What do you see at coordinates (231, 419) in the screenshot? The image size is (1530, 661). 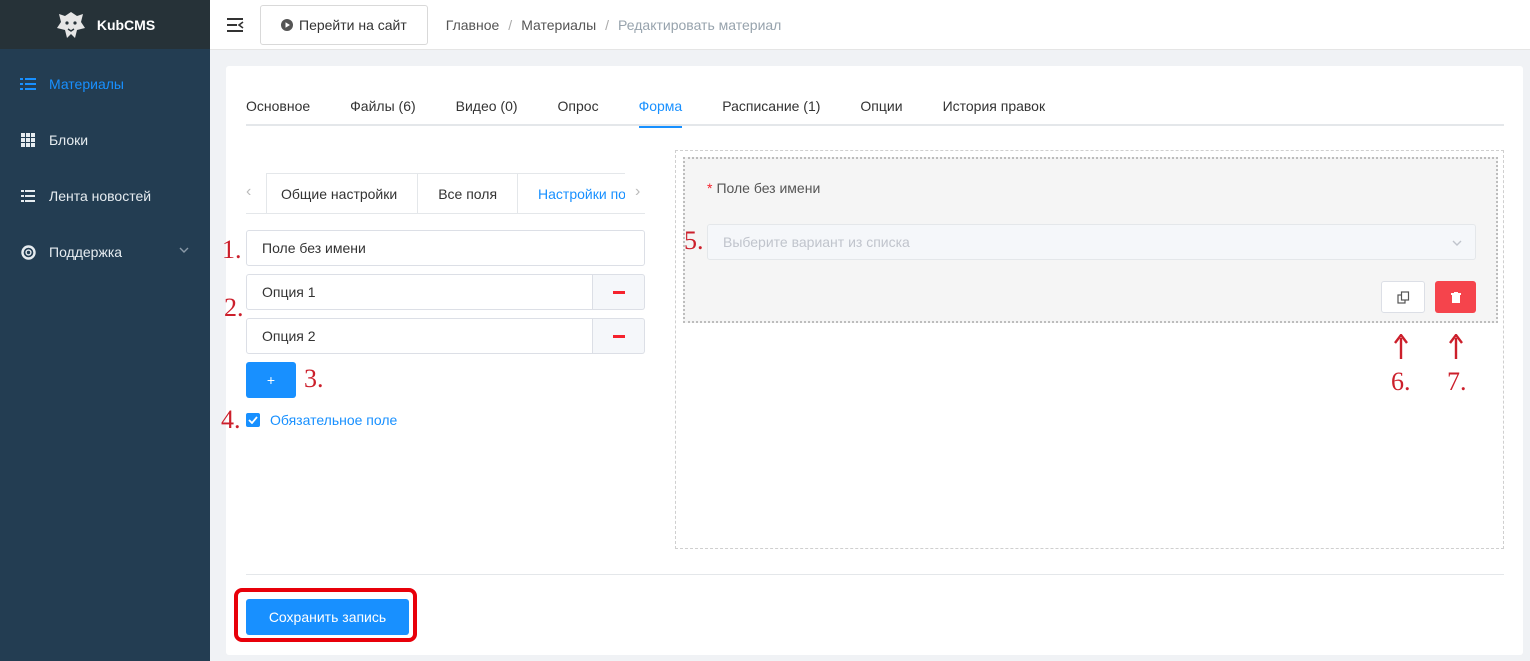 I see `annotation-4: 4.` at bounding box center [231, 419].